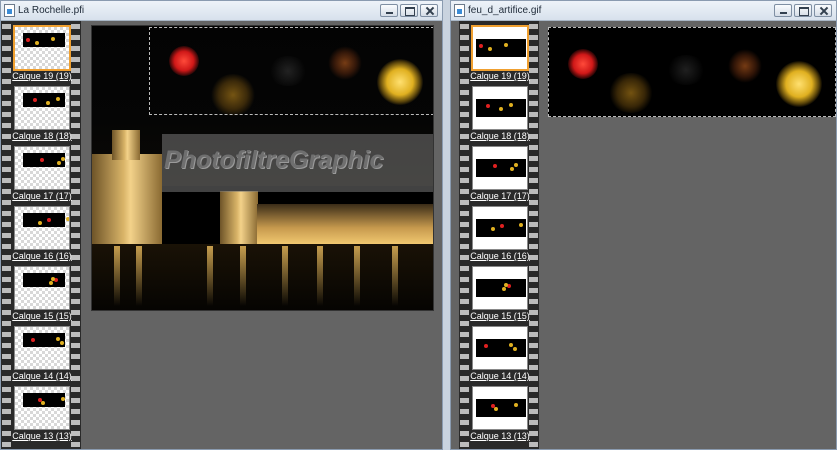 The width and height of the screenshot is (837, 450). I want to click on film-perforation-left, so click(6, 235).